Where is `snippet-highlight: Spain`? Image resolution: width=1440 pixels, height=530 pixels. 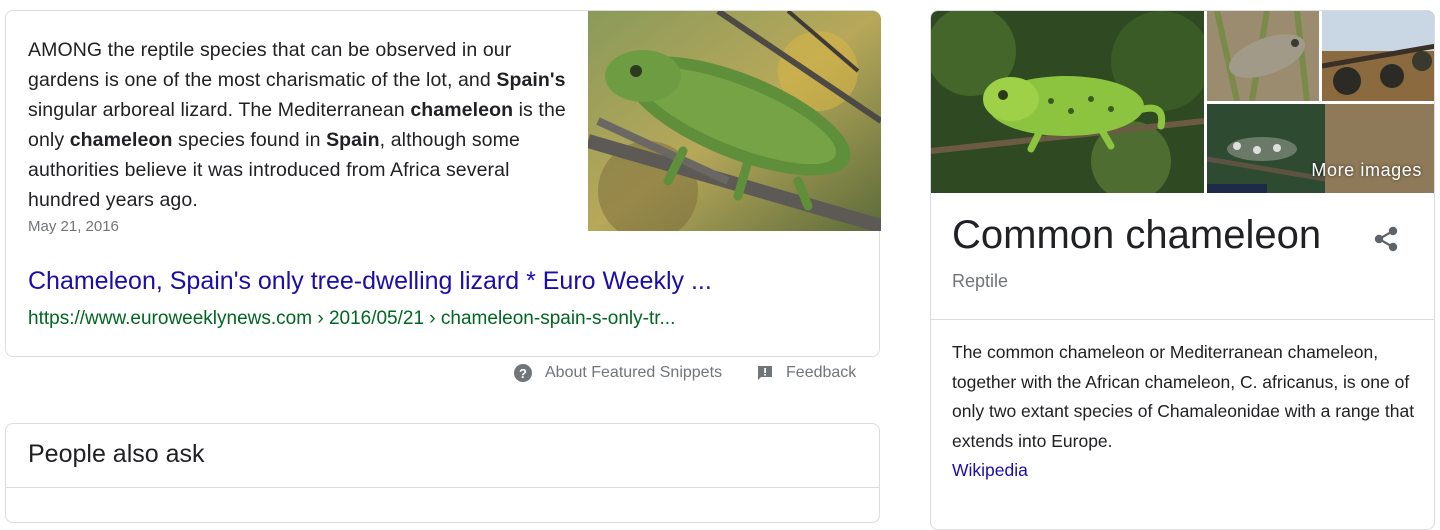
snippet-highlight: Spain is located at coordinates (353, 140).